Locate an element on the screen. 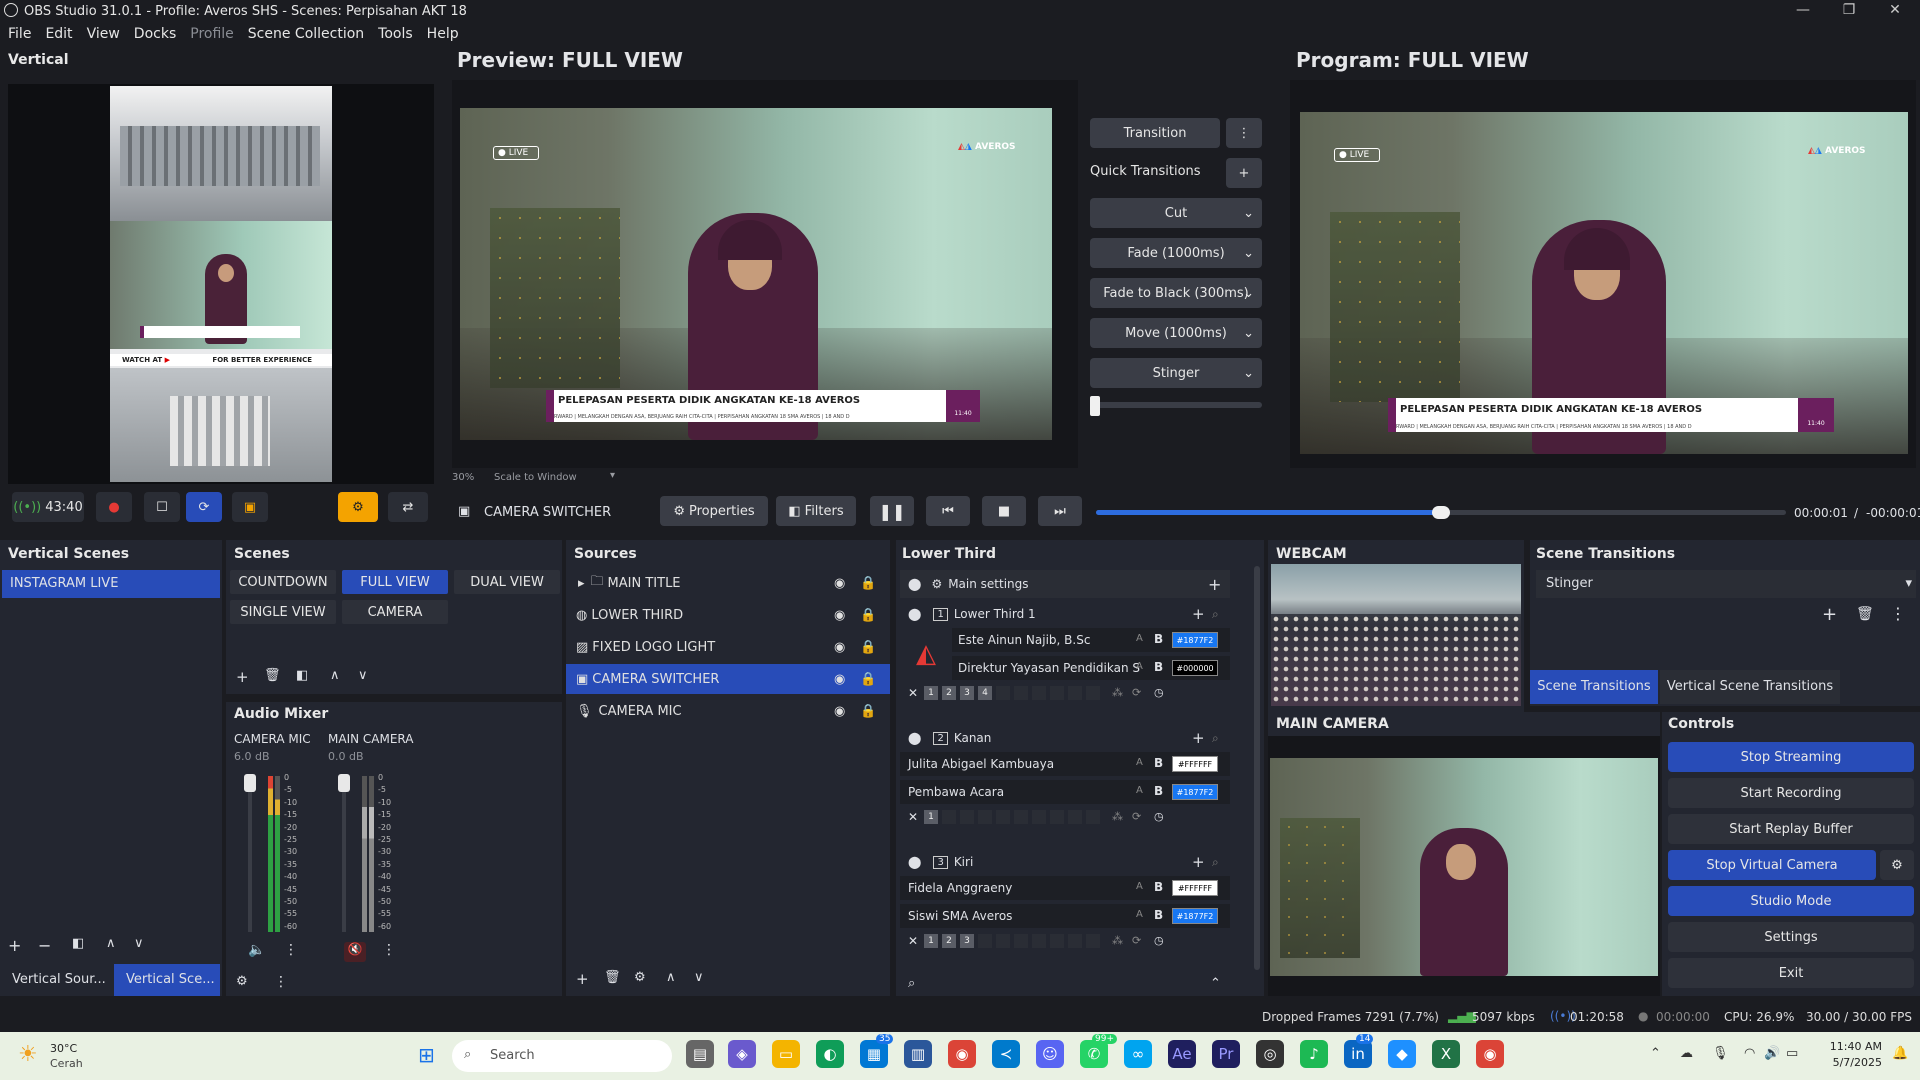  vertical-switch-button: ⇄ is located at coordinates (408, 507).